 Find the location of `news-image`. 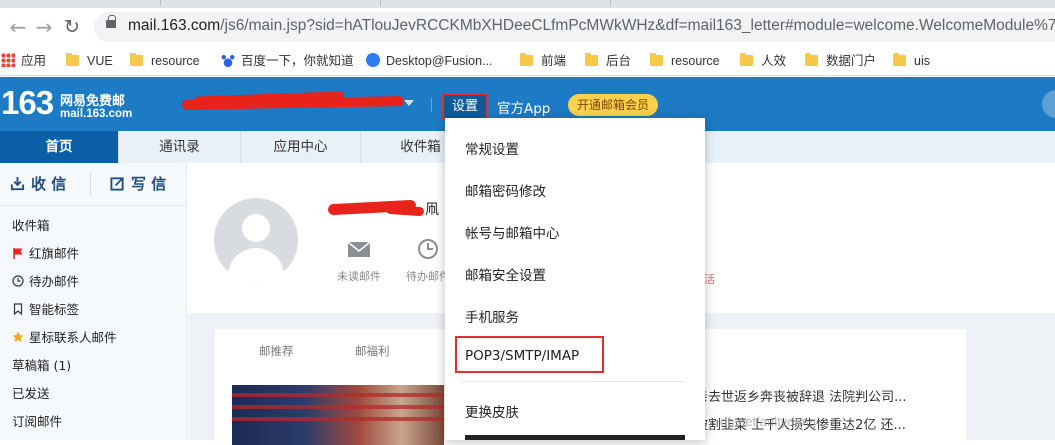

news-image is located at coordinates (338, 415).